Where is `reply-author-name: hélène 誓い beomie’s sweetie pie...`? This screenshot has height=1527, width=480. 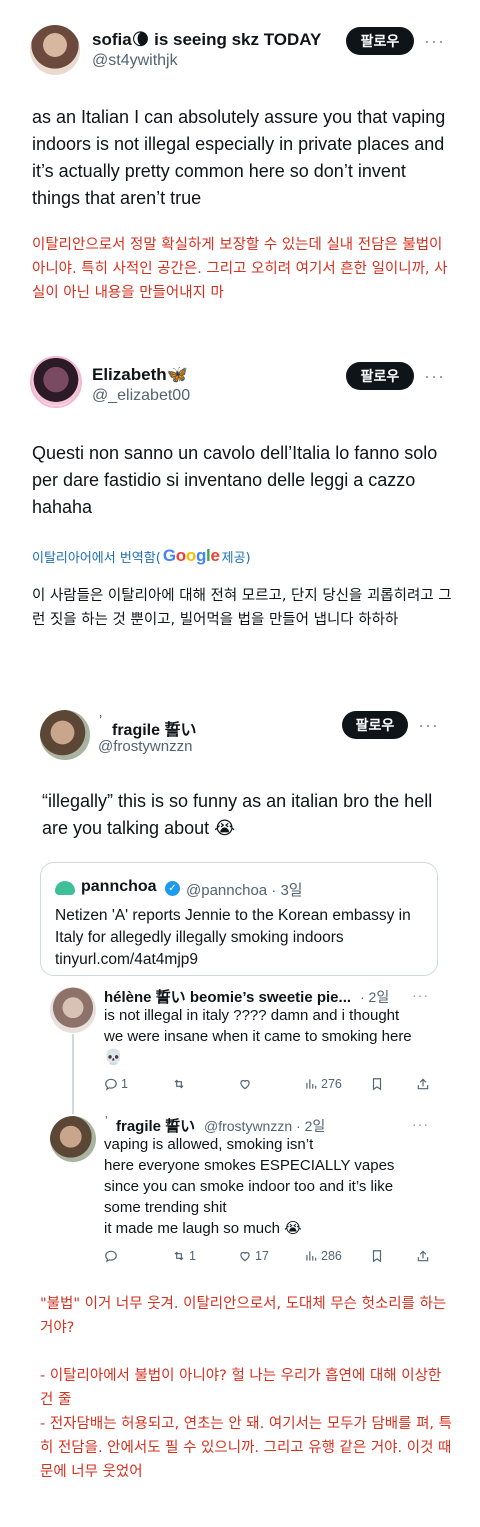 reply-author-name: hélène 誓い beomie’s sweetie pie... is located at coordinates (233, 996).